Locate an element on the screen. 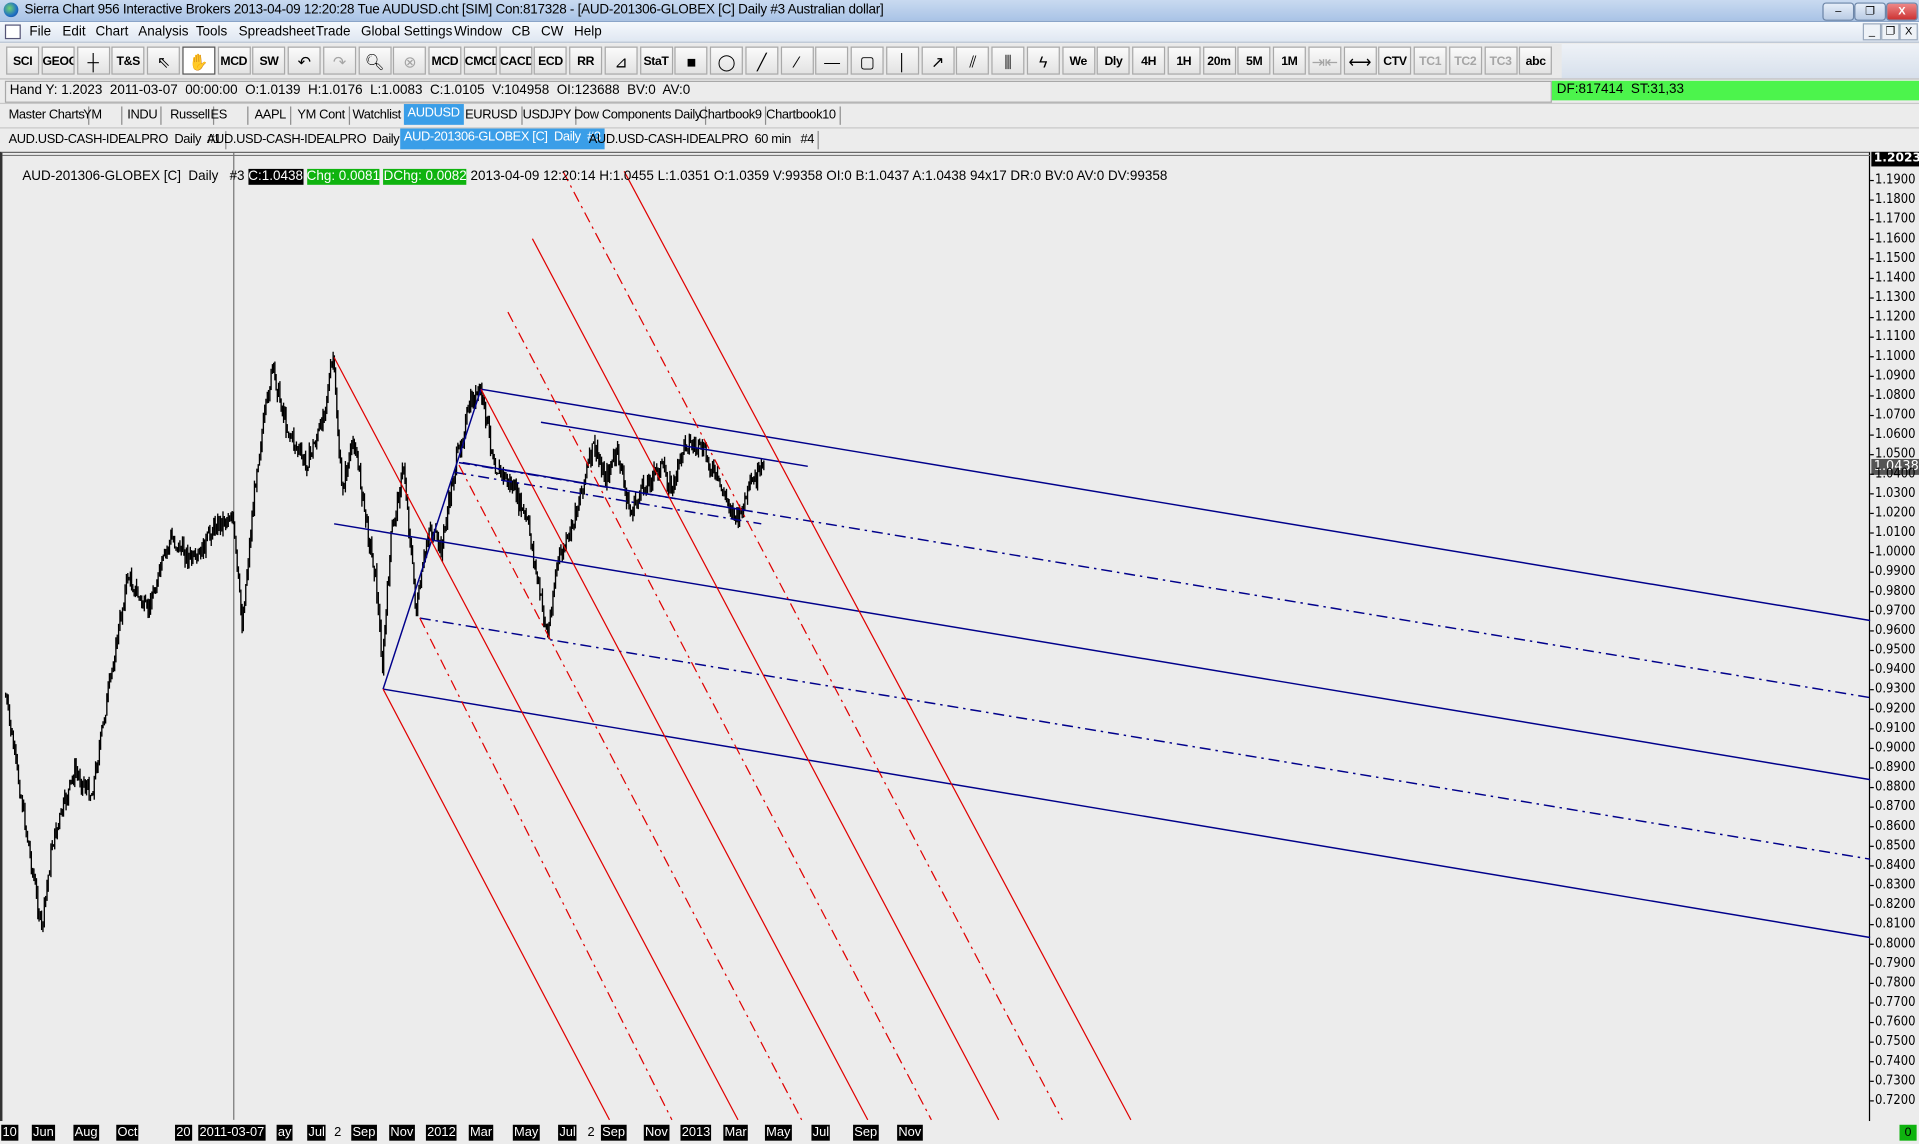  toolbar-button-sw: SW is located at coordinates (269, 60).